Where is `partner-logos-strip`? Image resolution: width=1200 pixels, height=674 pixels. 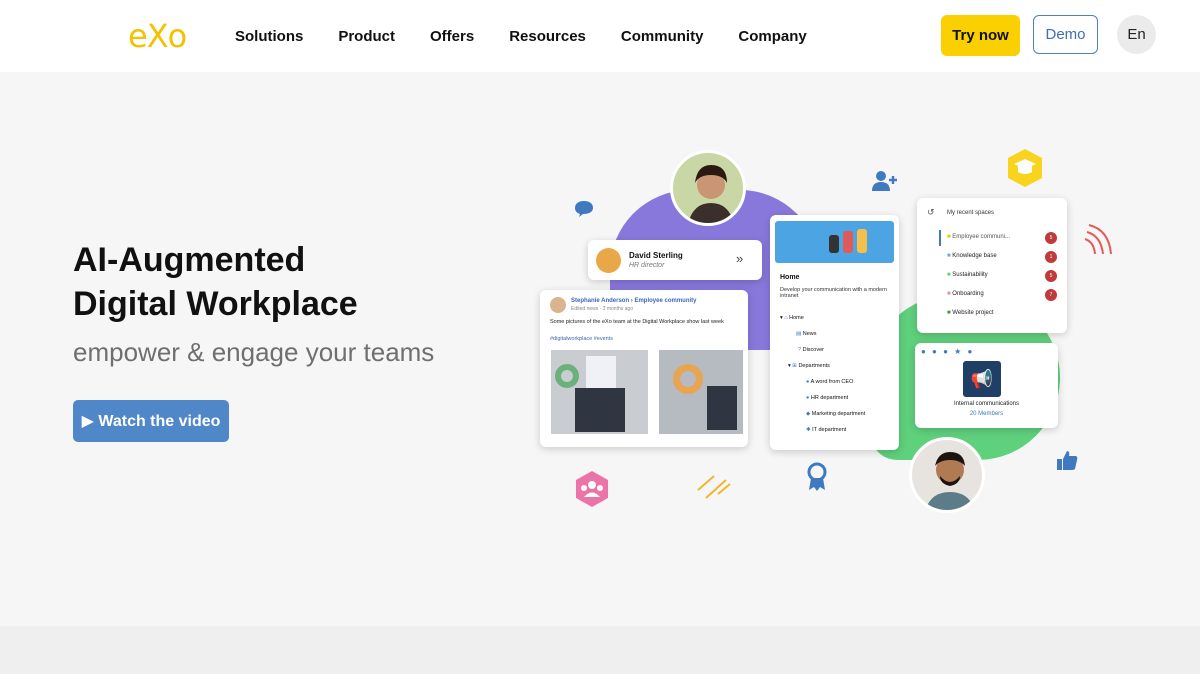
partner-logos-strip is located at coordinates (600, 650).